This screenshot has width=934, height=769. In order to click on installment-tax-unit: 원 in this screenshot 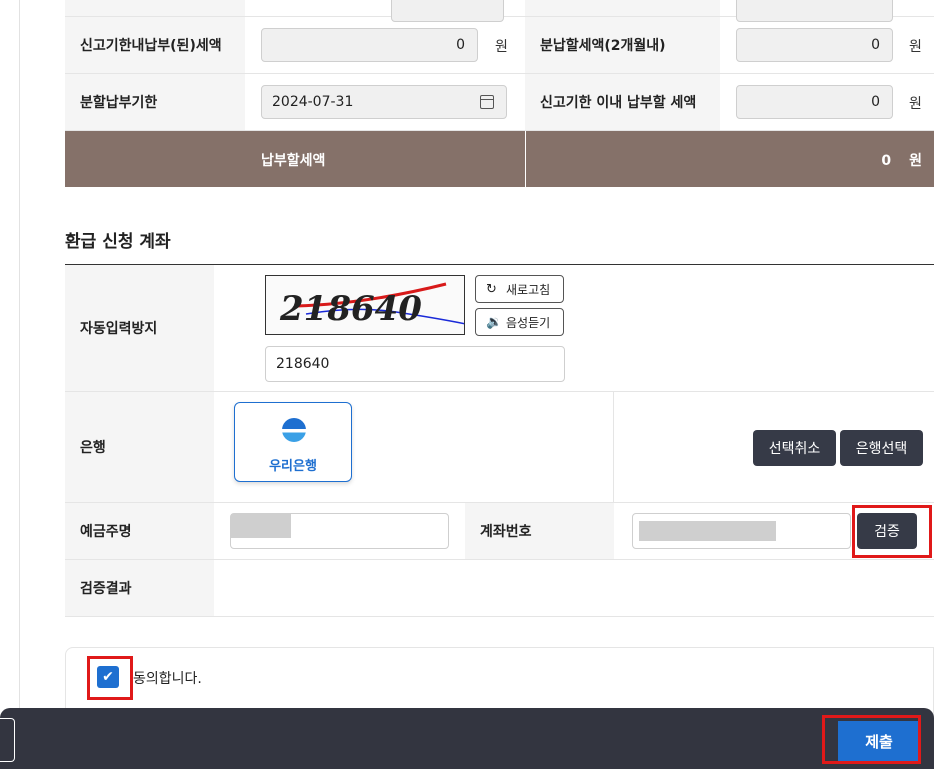, I will do `click(915, 47)`.